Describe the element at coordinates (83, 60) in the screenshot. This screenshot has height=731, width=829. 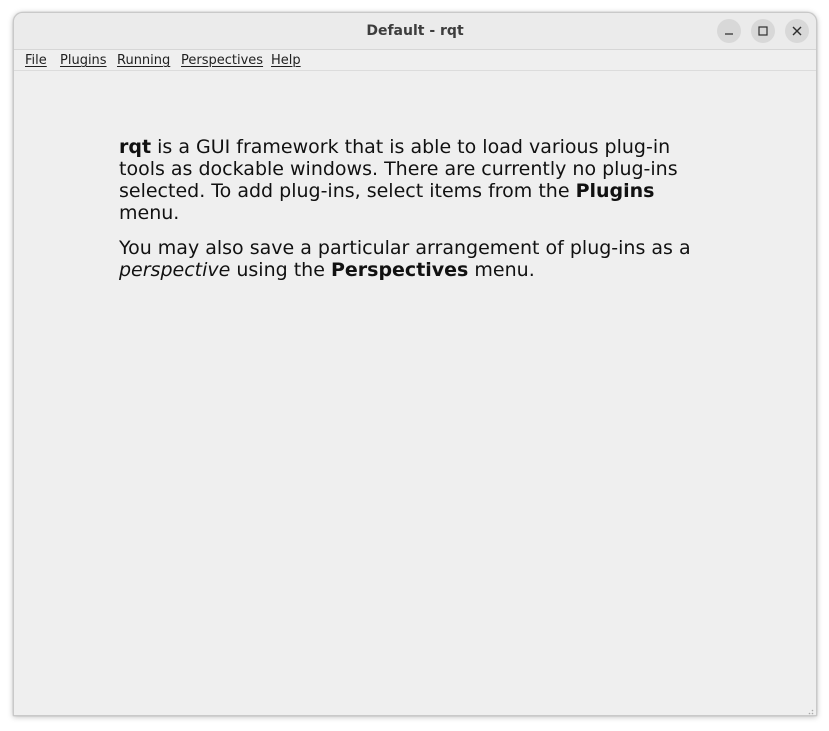
I see `menu-plugins: Plugins` at that location.